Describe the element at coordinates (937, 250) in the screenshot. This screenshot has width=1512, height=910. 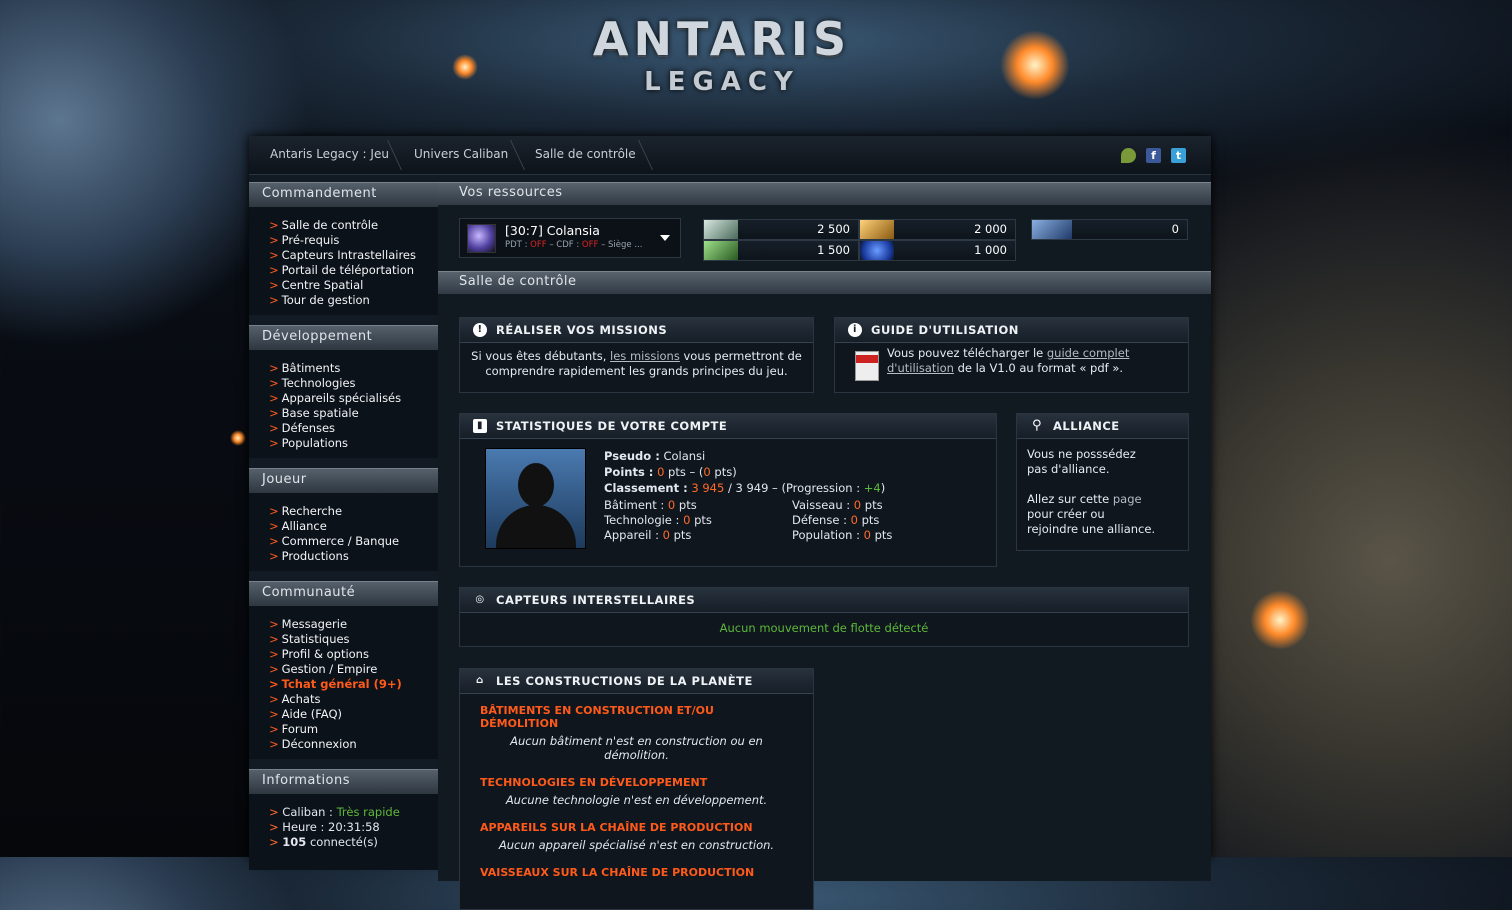
I see `resource-energy: 1 000` at that location.